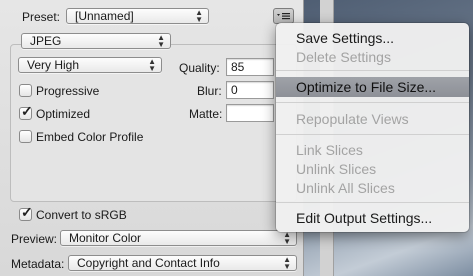 Image resolution: width=473 pixels, height=276 pixels. What do you see at coordinates (372, 119) in the screenshot?
I see `menu-item-repopulate-views: Repopulate Views` at bounding box center [372, 119].